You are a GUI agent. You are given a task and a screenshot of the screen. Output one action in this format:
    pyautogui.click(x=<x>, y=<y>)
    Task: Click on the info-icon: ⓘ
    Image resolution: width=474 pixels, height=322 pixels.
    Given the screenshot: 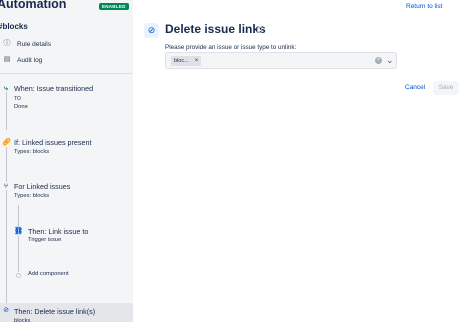 What is the action you would take?
    pyautogui.click(x=7, y=43)
    